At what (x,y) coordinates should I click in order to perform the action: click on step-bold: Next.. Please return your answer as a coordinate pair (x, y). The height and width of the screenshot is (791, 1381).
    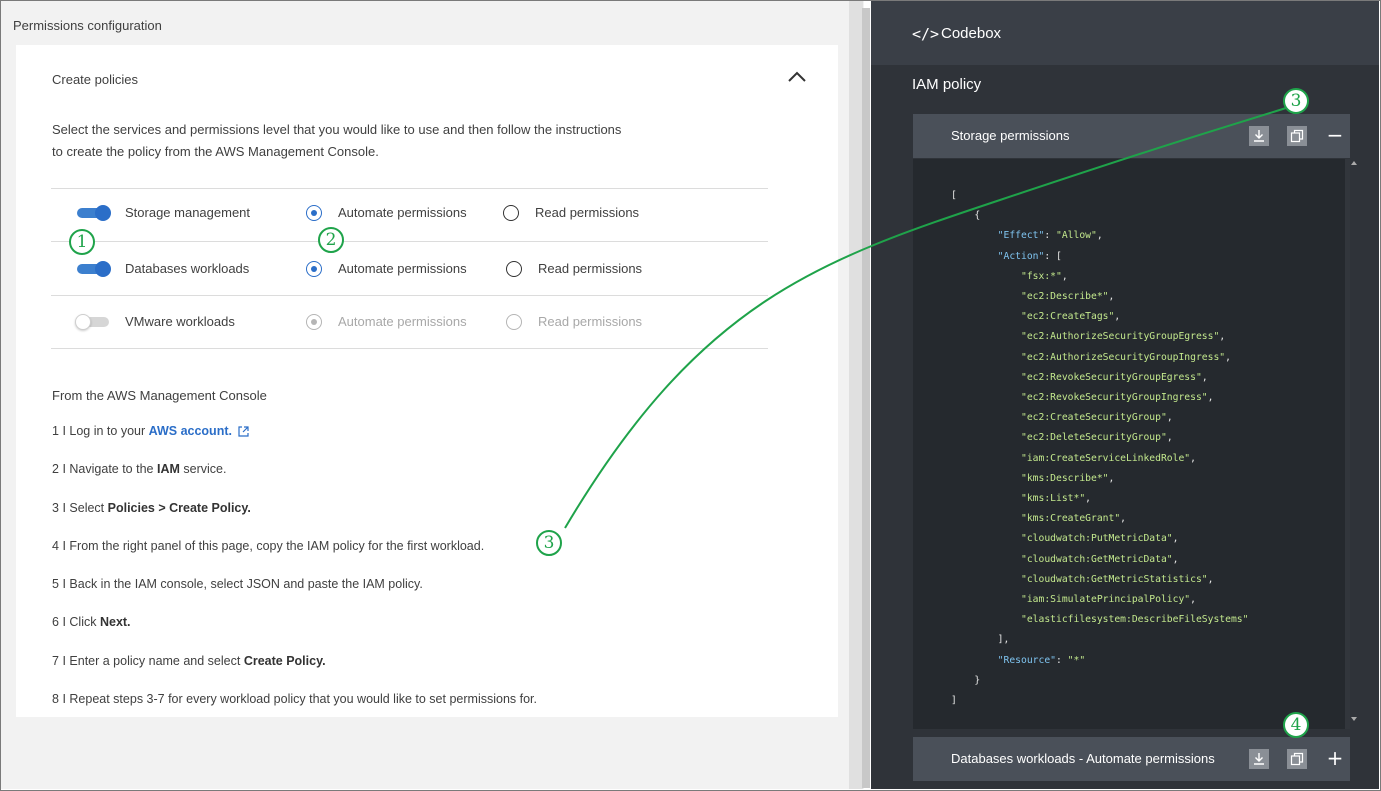
    Looking at the image, I should click on (115, 622).